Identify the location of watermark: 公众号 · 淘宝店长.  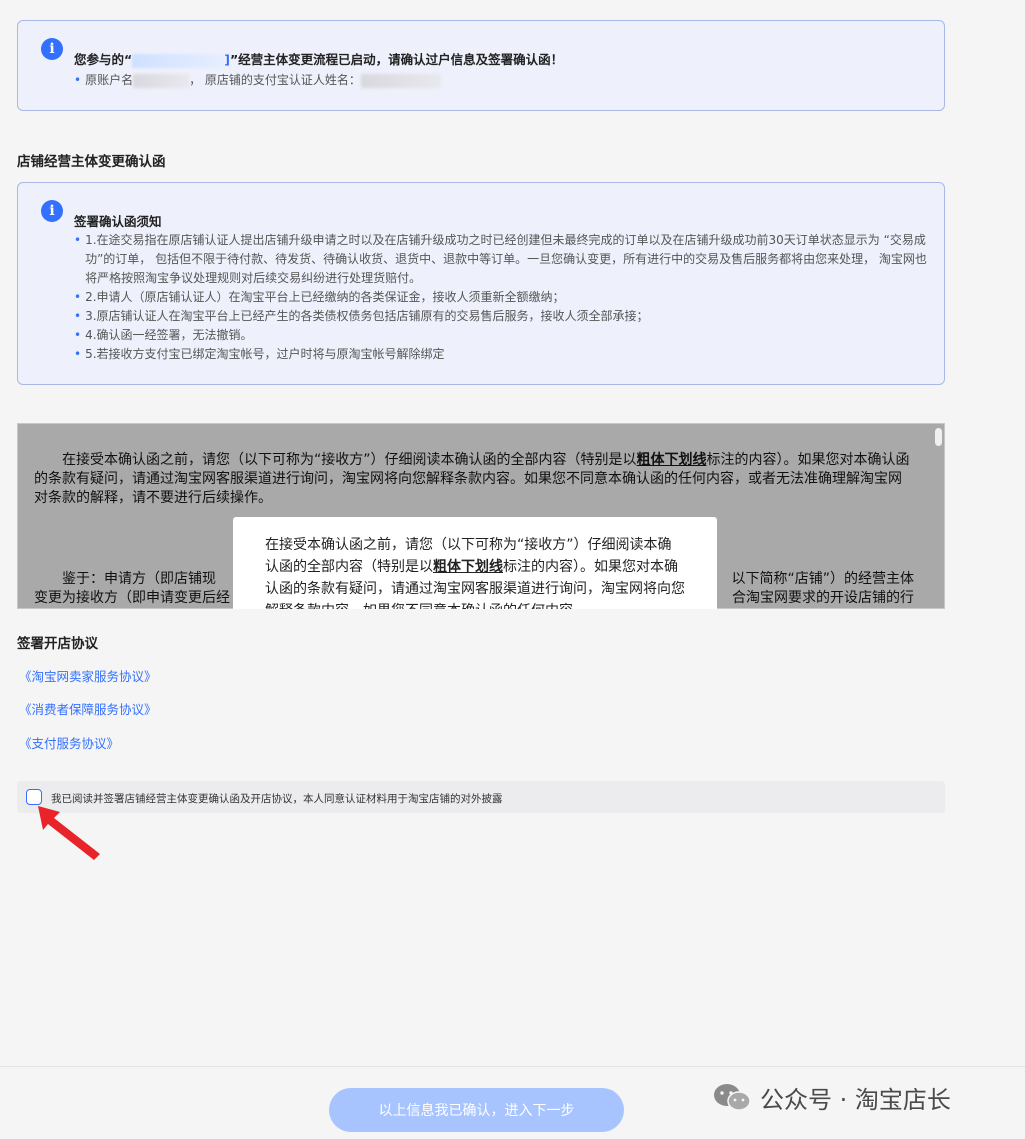
(831, 1097).